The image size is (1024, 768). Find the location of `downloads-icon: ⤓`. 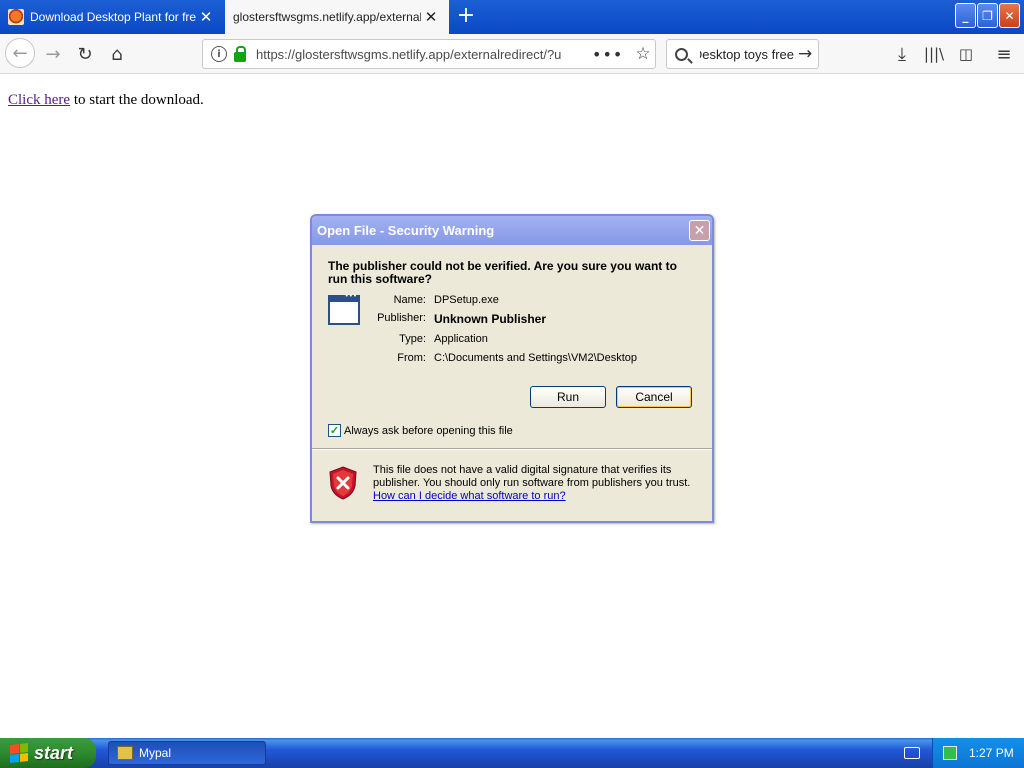

downloads-icon: ⤓ is located at coordinates (902, 54).